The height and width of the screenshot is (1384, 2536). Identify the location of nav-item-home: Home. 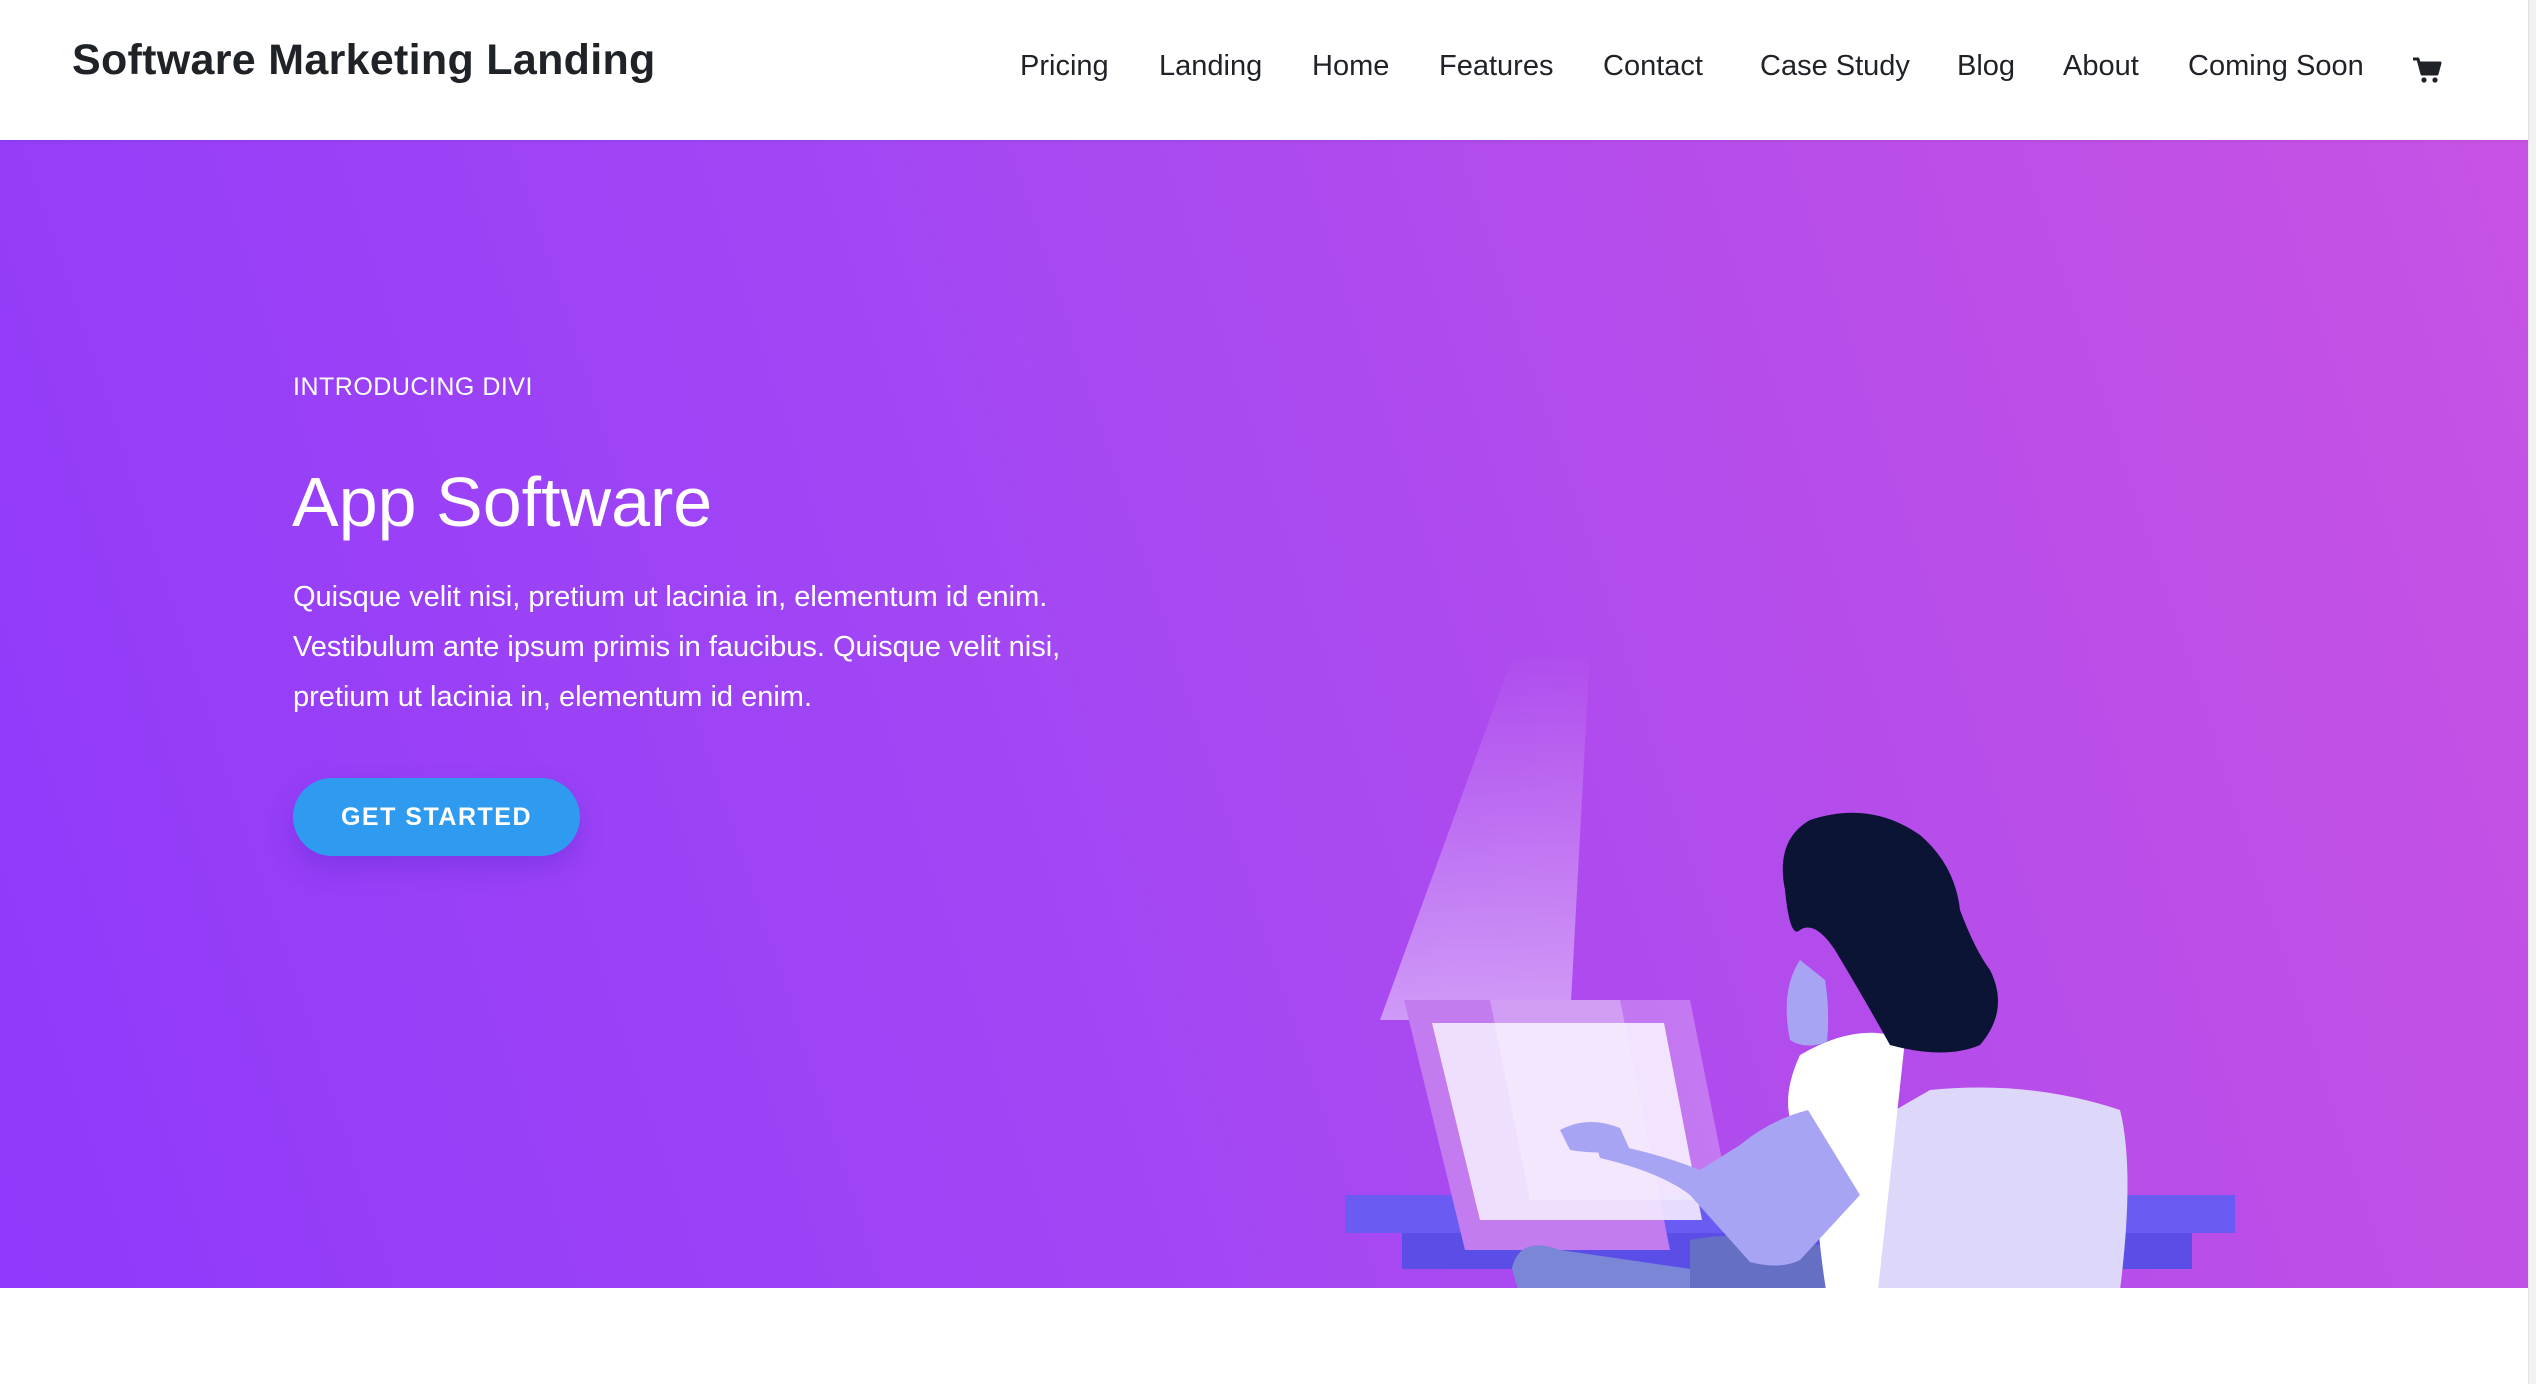
(1350, 66).